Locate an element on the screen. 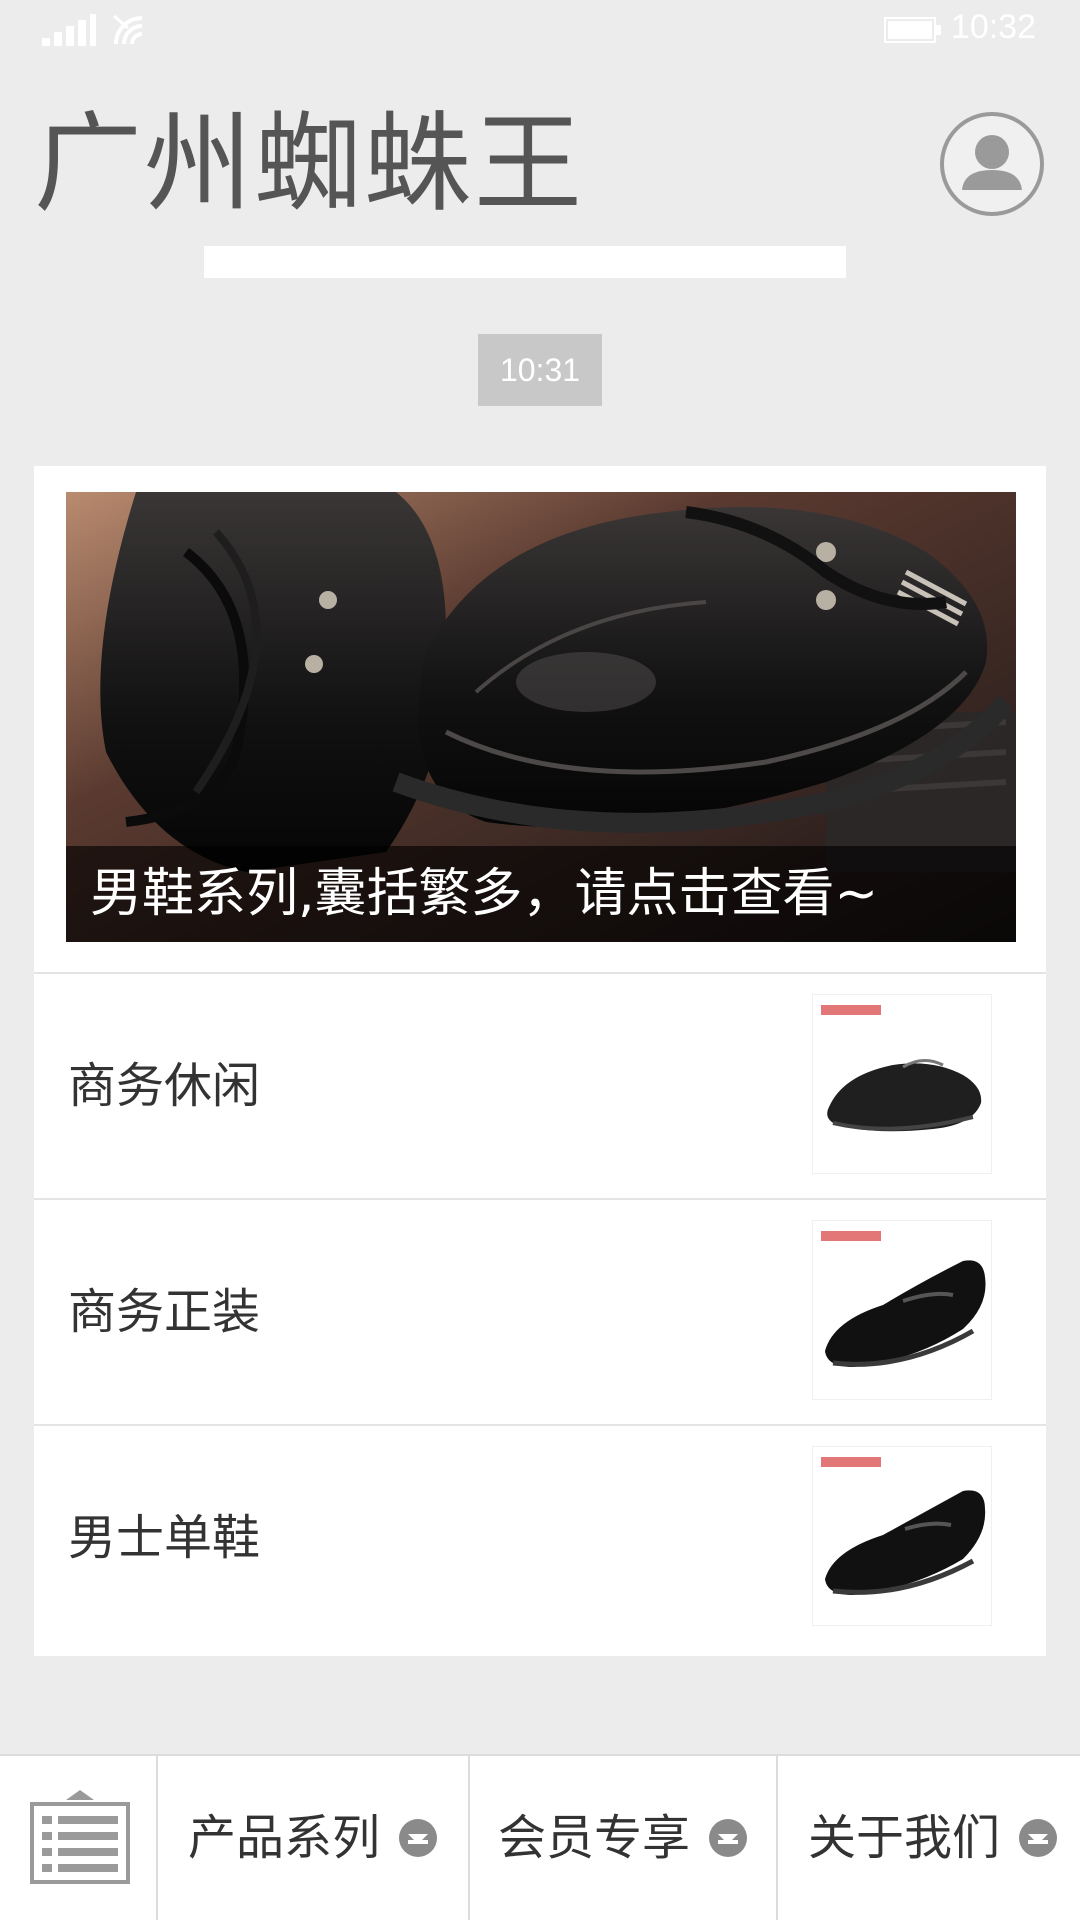  message-timestamp: 10:31 is located at coordinates (540, 370).